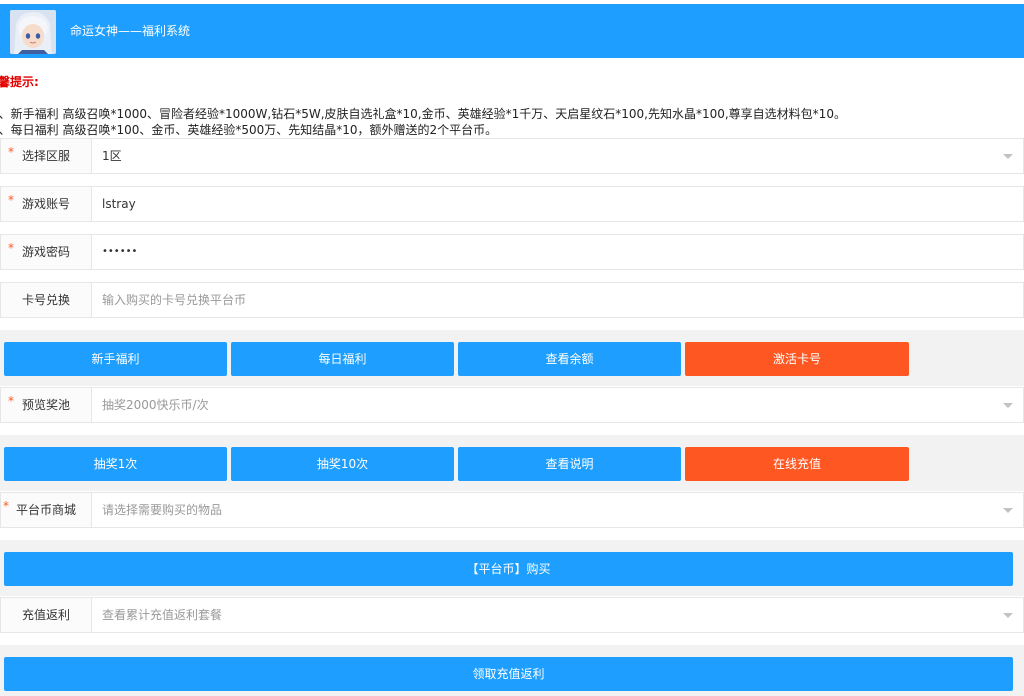  Describe the element at coordinates (512, 31) in the screenshot. I see `top-header-bar: 命运女神——福利系统` at that location.